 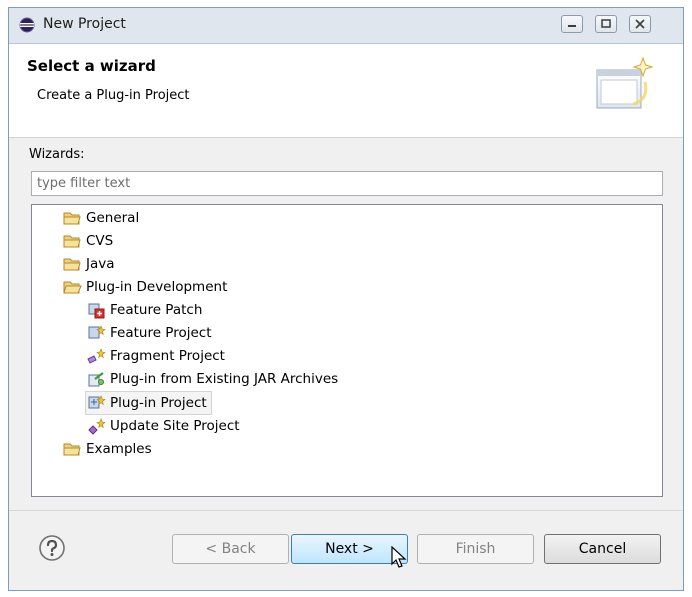 What do you see at coordinates (346, 510) in the screenshot?
I see `footer-divider` at bounding box center [346, 510].